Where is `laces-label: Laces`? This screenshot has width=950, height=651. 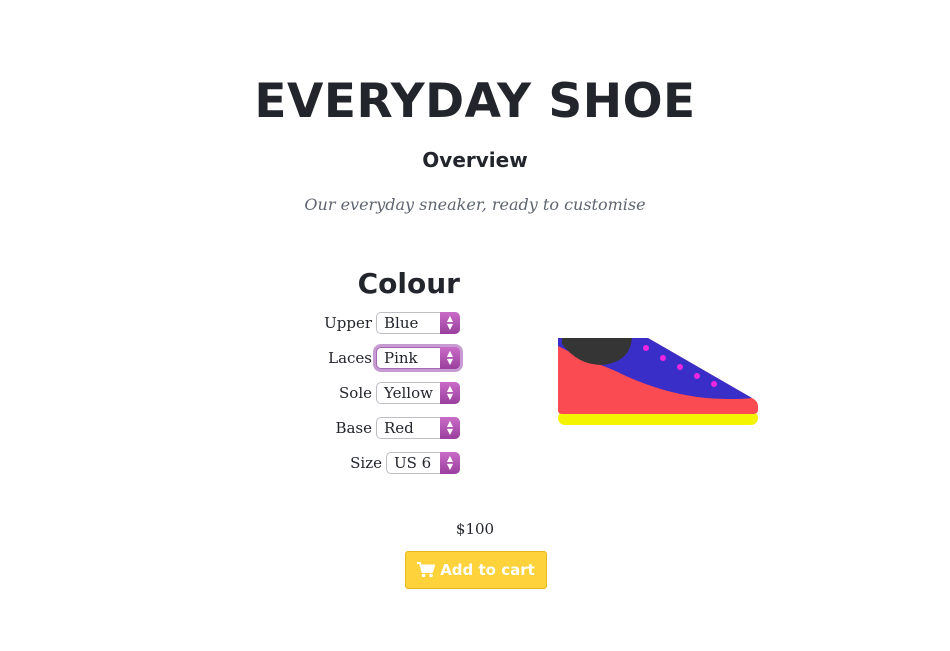 laces-label: Laces is located at coordinates (350, 358).